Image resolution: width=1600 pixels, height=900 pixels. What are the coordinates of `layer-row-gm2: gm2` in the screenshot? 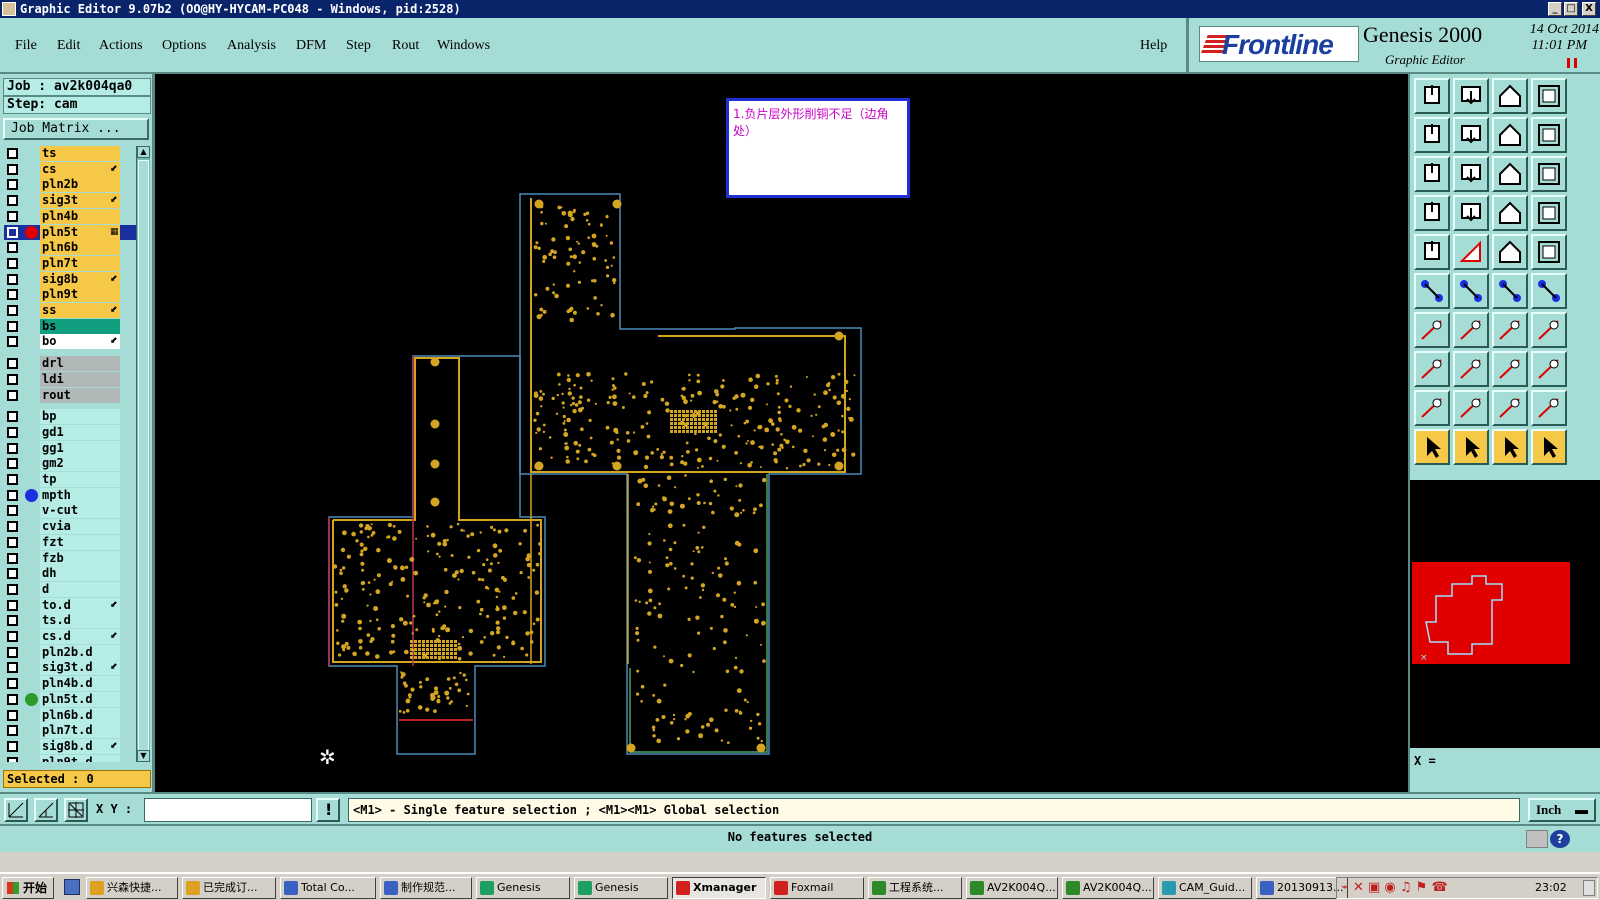 It's located at (70, 464).